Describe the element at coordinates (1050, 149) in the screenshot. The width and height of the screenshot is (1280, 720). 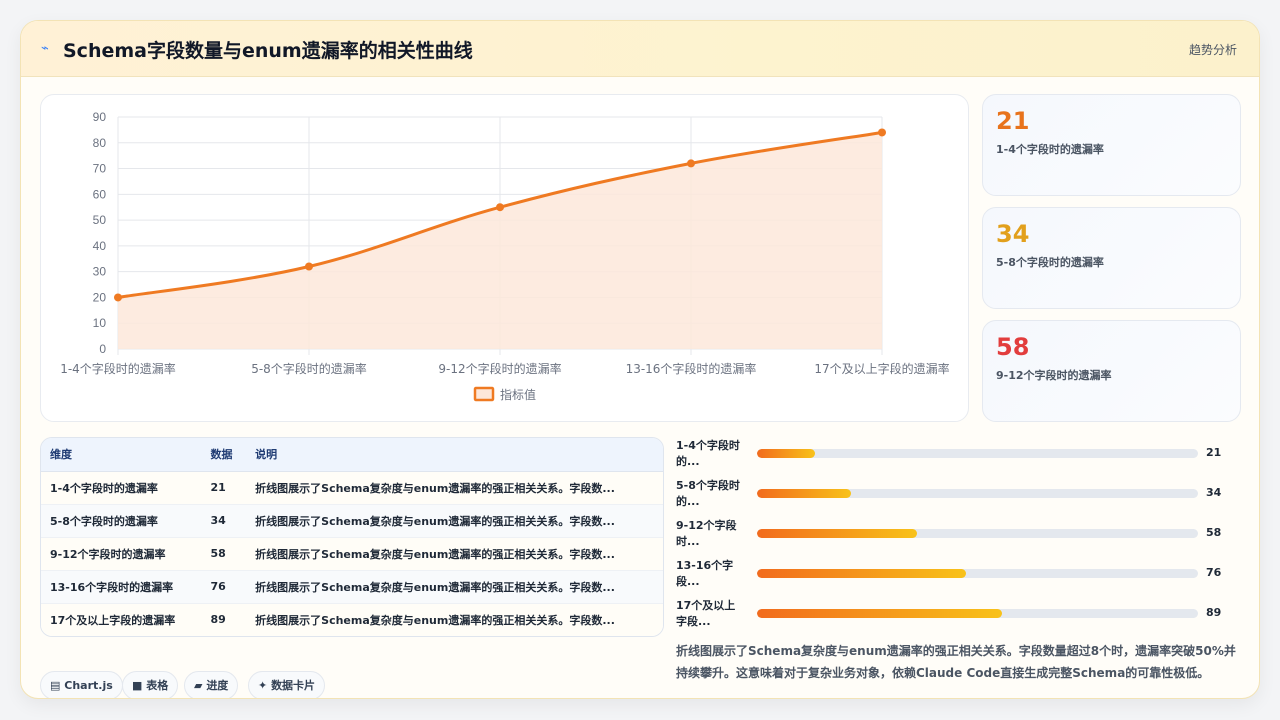
I see `stat-label: 1-4个字段时的遗漏率` at that location.